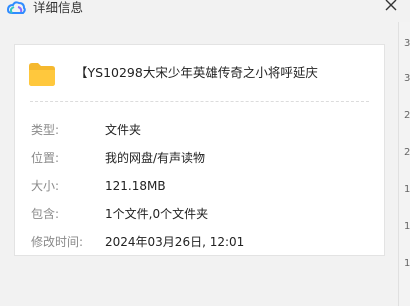 This screenshot has height=306, width=410. Describe the element at coordinates (200, 130) in the screenshot. I see `detail-row-type: 类型: 文件夹` at that location.